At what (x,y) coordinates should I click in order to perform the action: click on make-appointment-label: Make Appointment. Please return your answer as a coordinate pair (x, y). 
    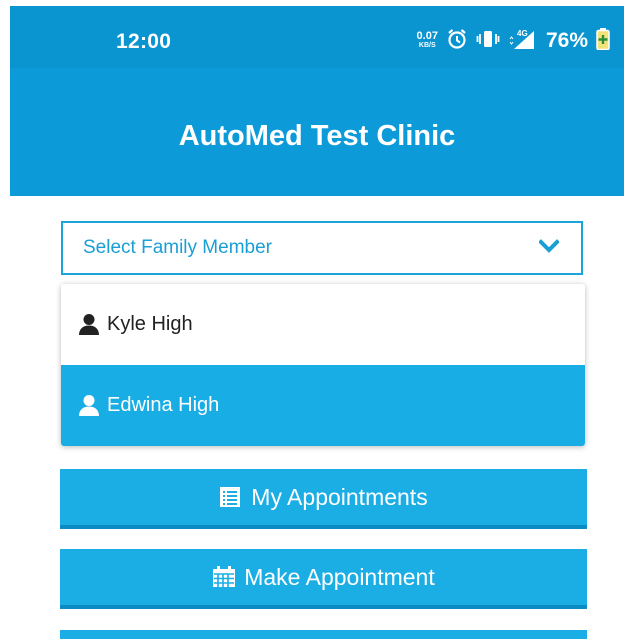
    Looking at the image, I should click on (339, 576).